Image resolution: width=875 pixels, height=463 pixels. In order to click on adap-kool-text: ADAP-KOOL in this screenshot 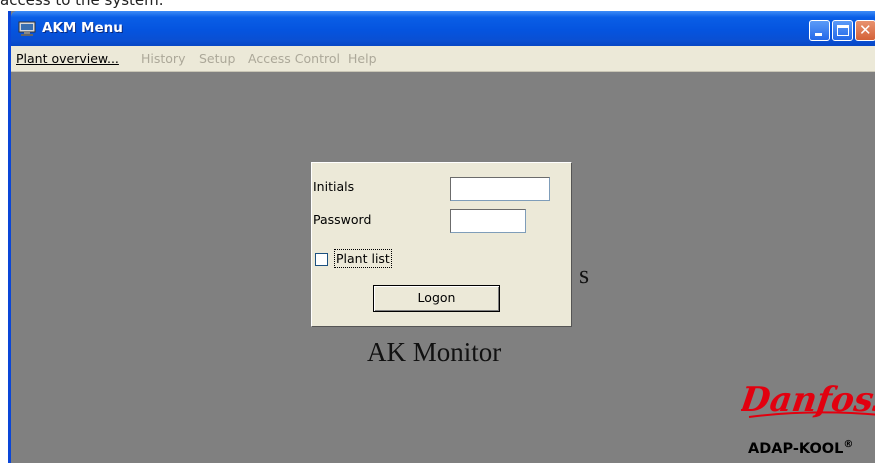, I will do `click(796, 449)`.